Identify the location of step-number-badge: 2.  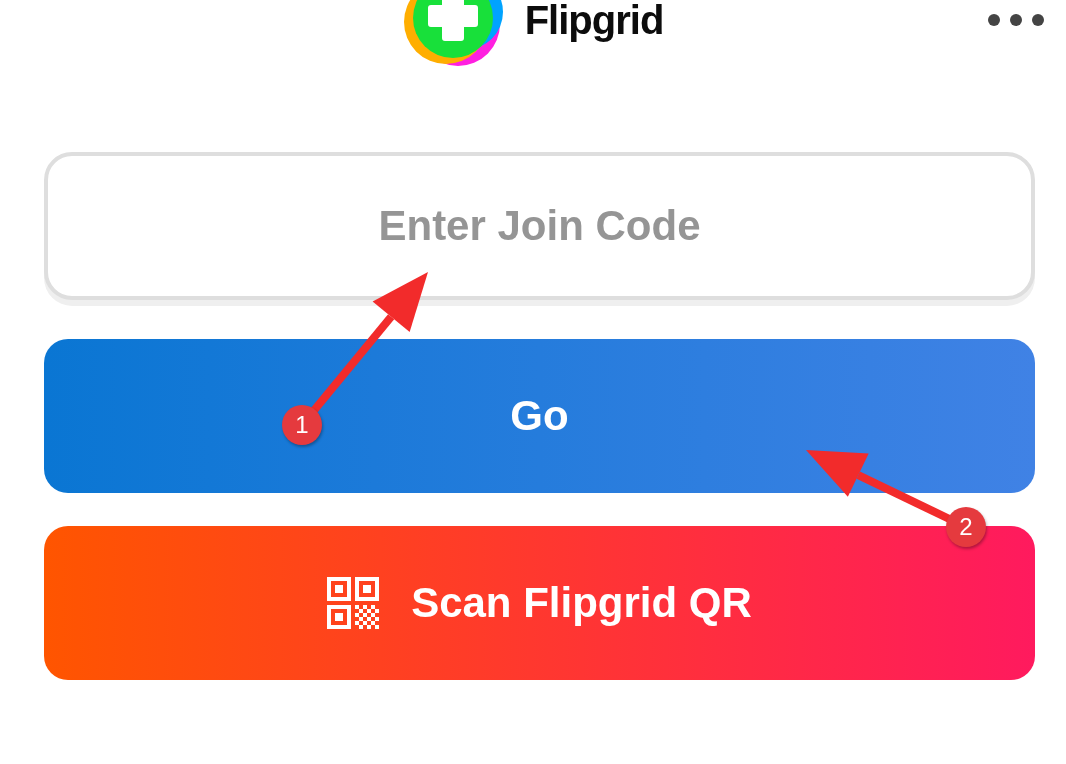
(966, 527).